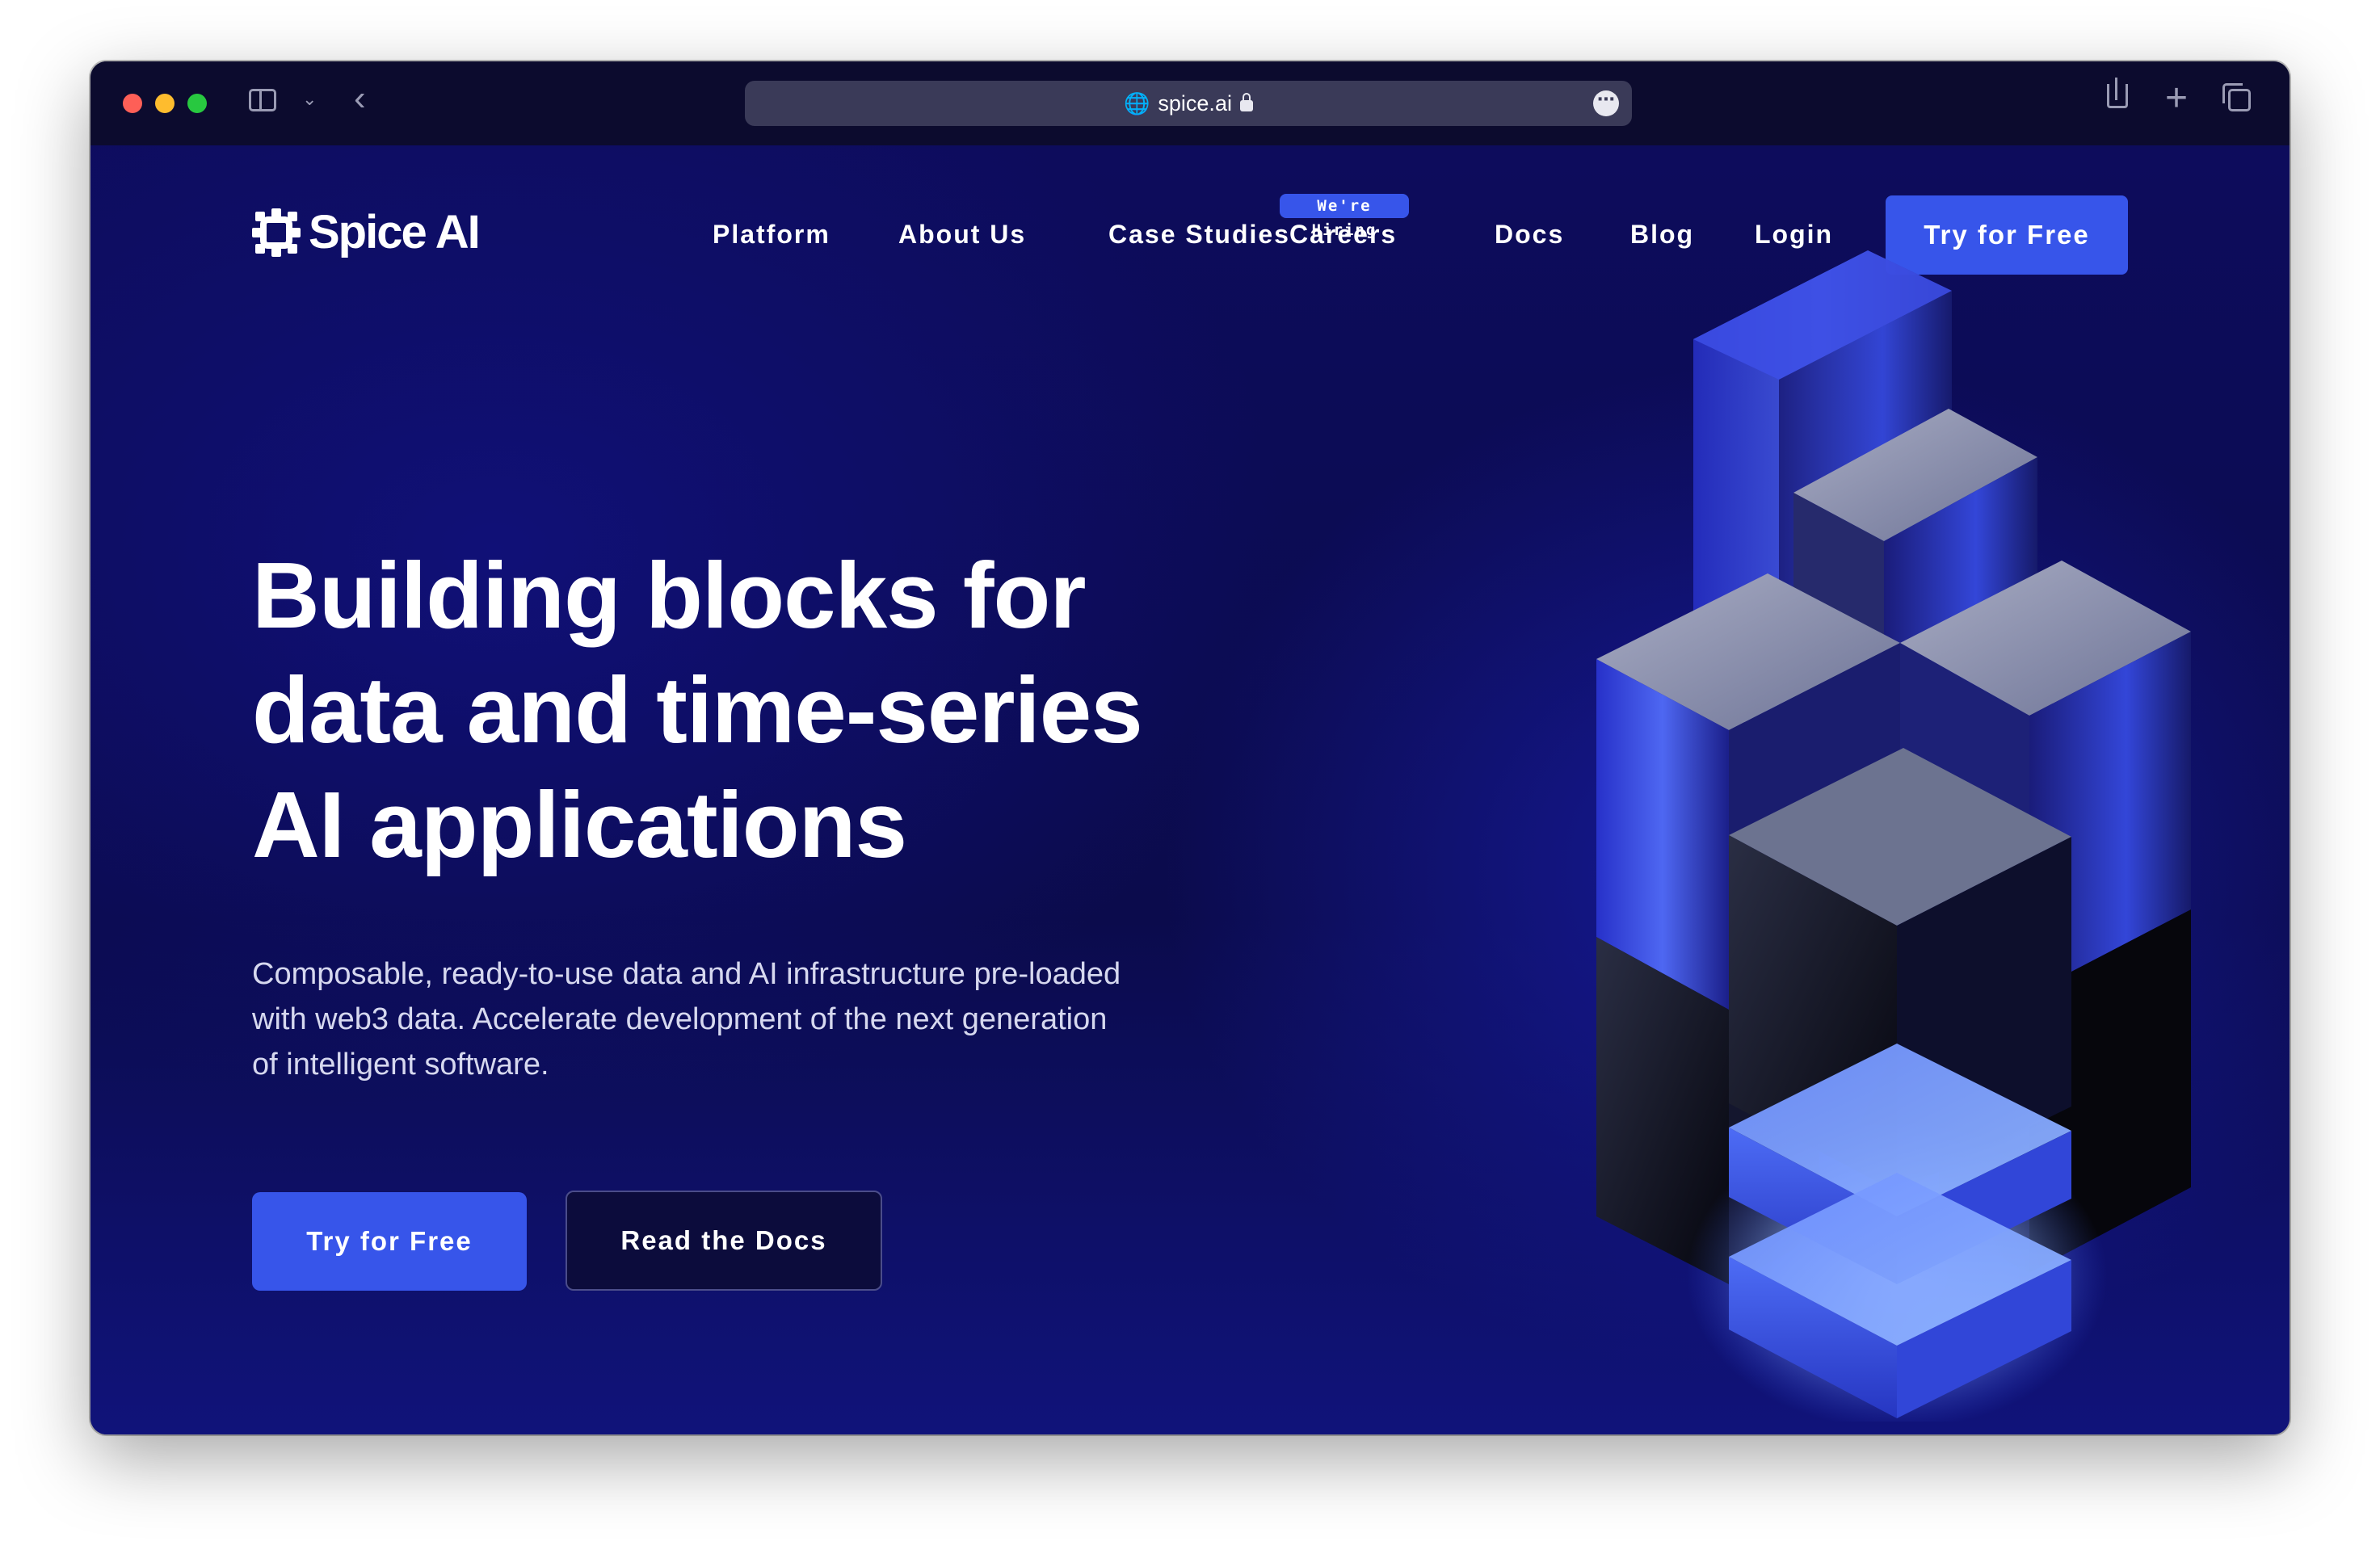  I want to click on minimize-window-button, so click(165, 103).